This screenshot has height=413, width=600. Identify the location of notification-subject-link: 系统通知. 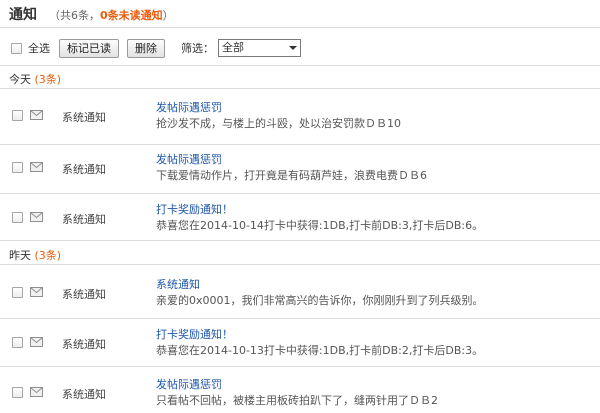
(178, 284).